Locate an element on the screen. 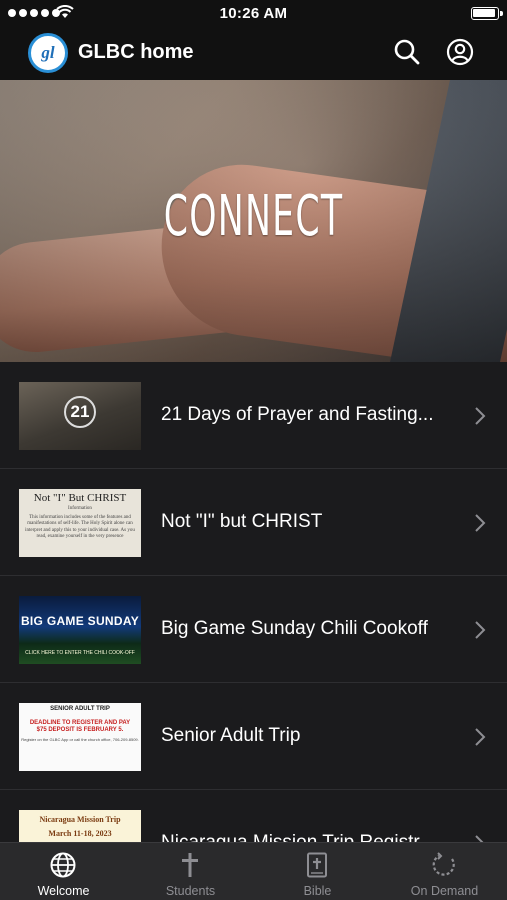 This screenshot has width=507, height=900. church-logo: gl is located at coordinates (48, 53).